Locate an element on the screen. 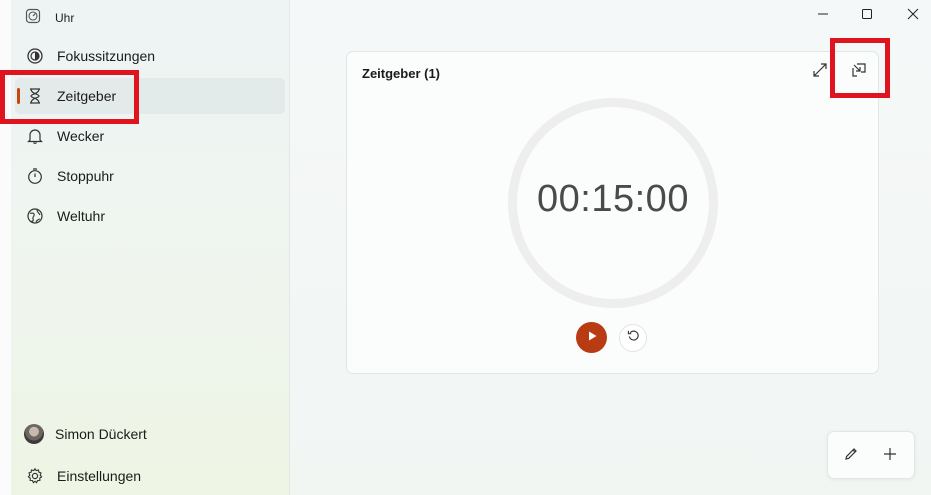 The image size is (931, 495). expand-icon is located at coordinates (820, 72).